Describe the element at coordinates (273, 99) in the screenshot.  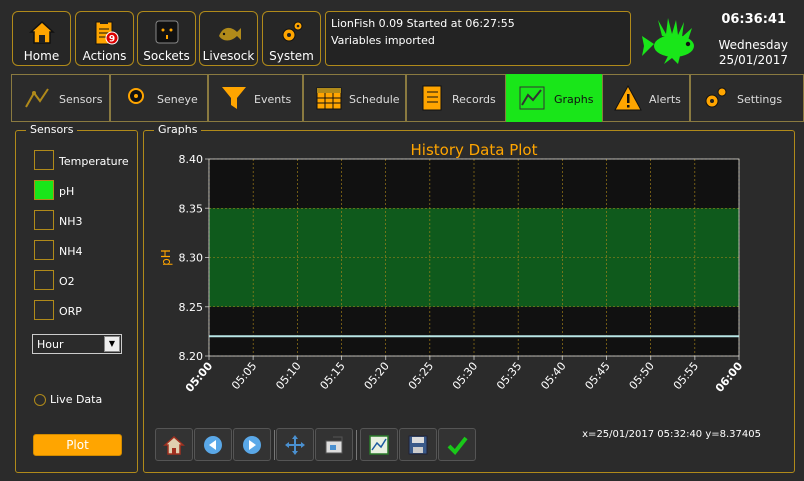
I see `tab-label: Events` at that location.